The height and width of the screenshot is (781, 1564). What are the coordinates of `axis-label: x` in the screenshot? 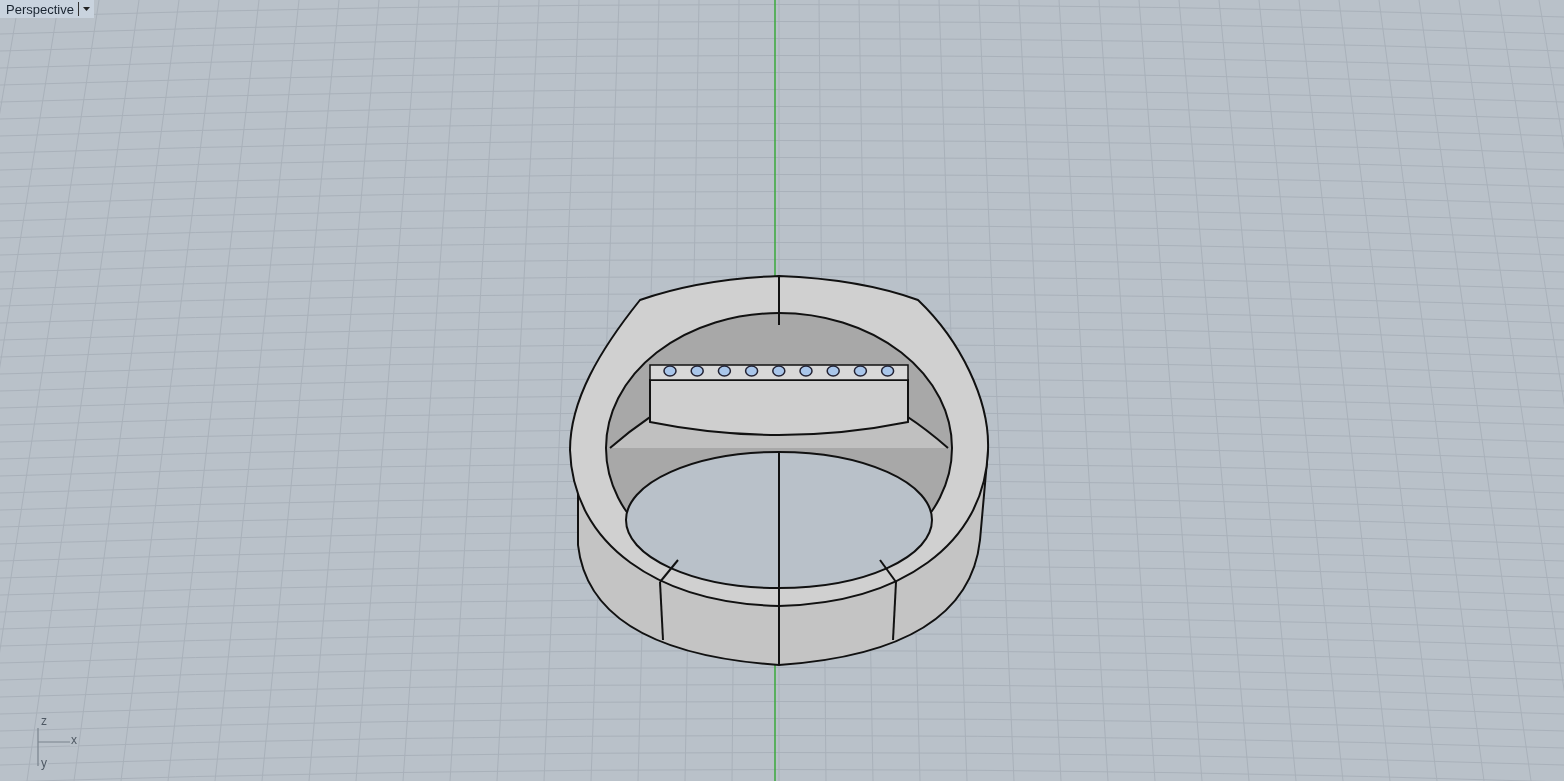 It's located at (74, 740).